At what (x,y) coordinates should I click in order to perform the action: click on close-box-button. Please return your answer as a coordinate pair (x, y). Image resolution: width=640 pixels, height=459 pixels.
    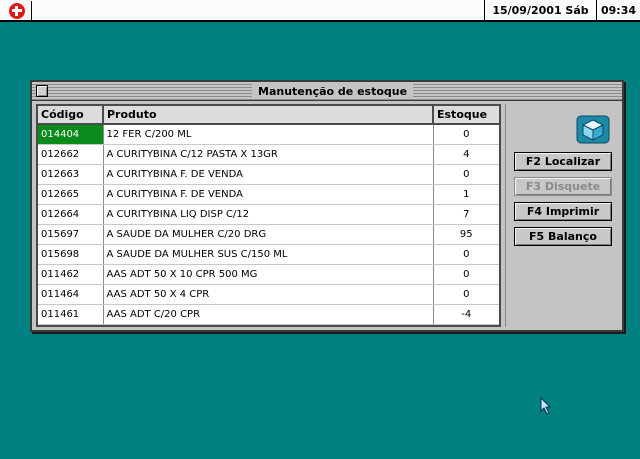
    Looking at the image, I should click on (42, 91).